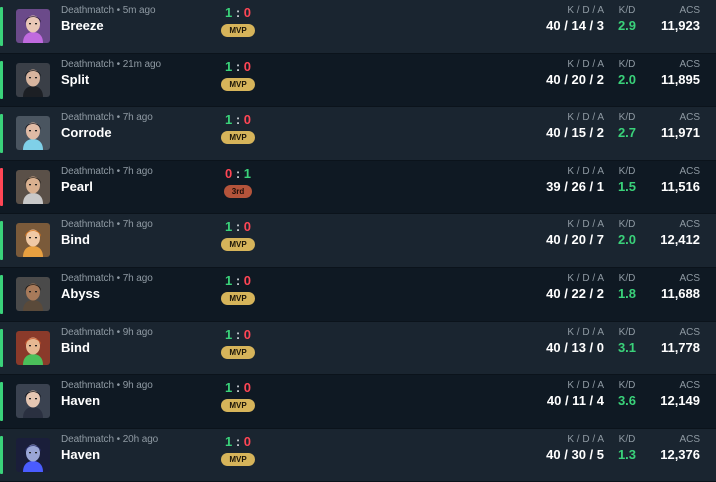 This screenshot has width=716, height=482. What do you see at coordinates (680, 454) in the screenshot?
I see `acs-stat-value: 12,376` at bounding box center [680, 454].